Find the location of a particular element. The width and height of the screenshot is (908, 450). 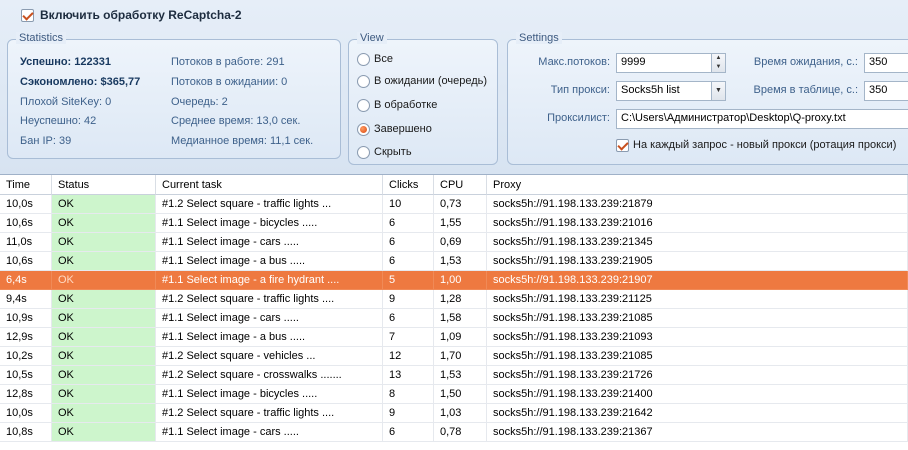

cell-cpu: 1,28 is located at coordinates (460, 299).